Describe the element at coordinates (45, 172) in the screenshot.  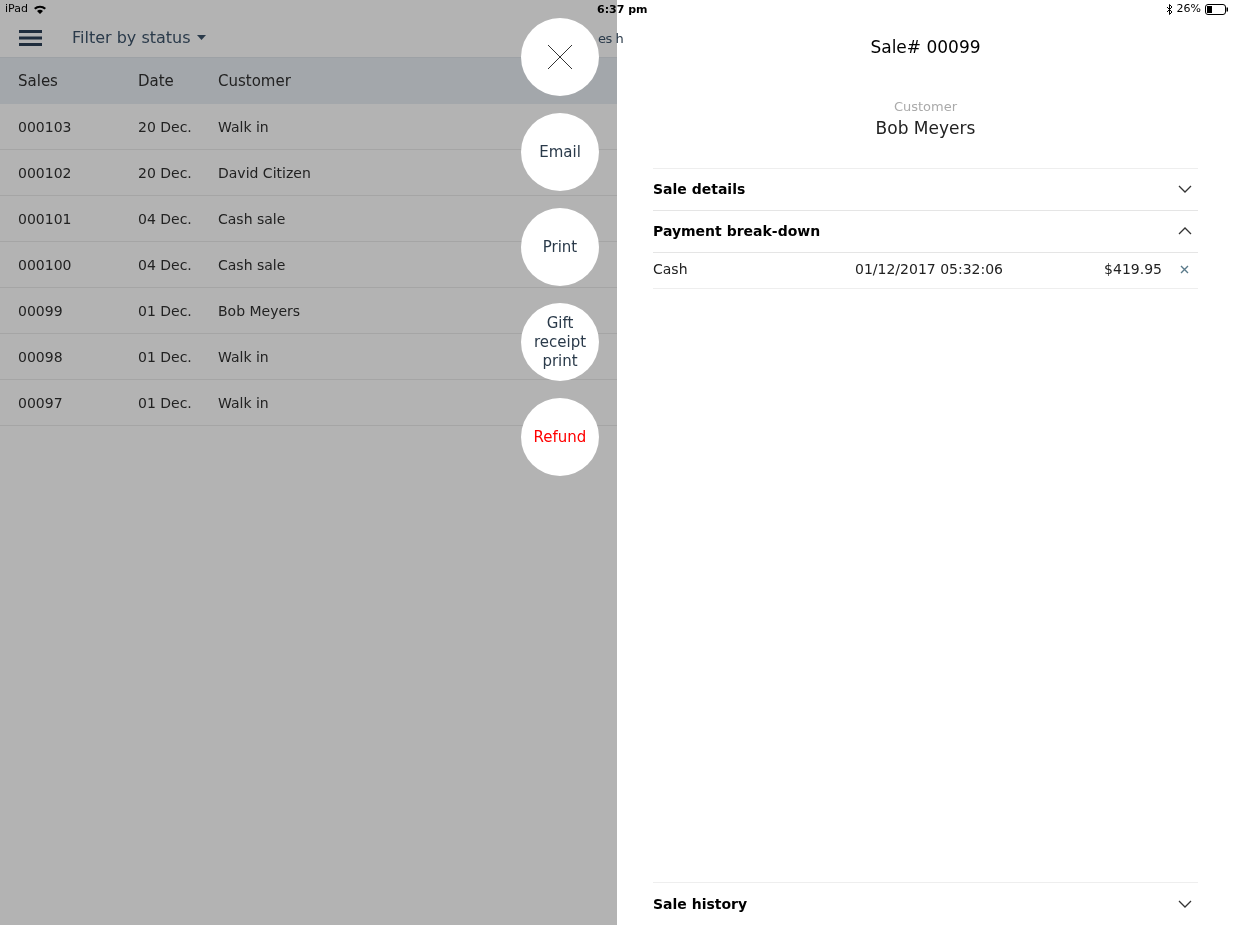
I see `table-cell: 000102` at that location.